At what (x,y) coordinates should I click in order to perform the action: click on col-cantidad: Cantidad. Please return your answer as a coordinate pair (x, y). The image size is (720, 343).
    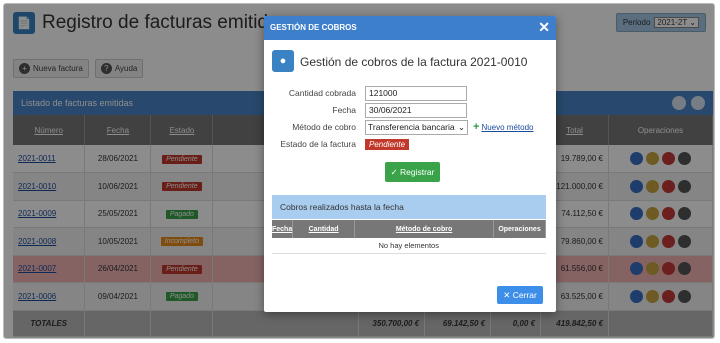
    Looking at the image, I should click on (323, 229).